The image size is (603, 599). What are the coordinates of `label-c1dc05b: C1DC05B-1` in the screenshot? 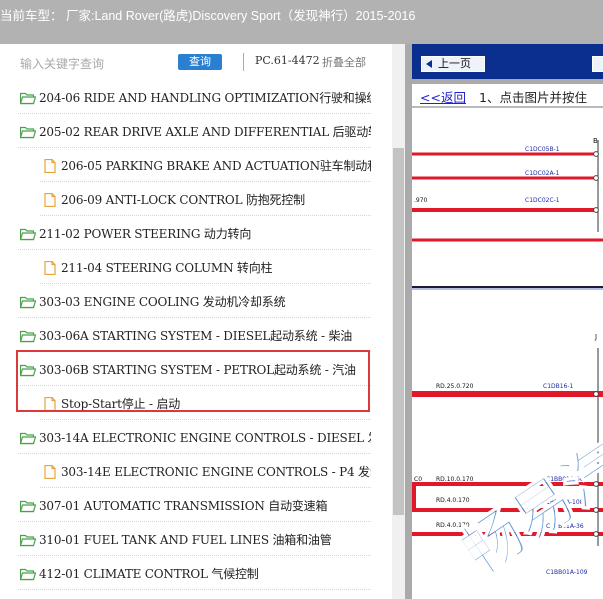 It's located at (542, 149).